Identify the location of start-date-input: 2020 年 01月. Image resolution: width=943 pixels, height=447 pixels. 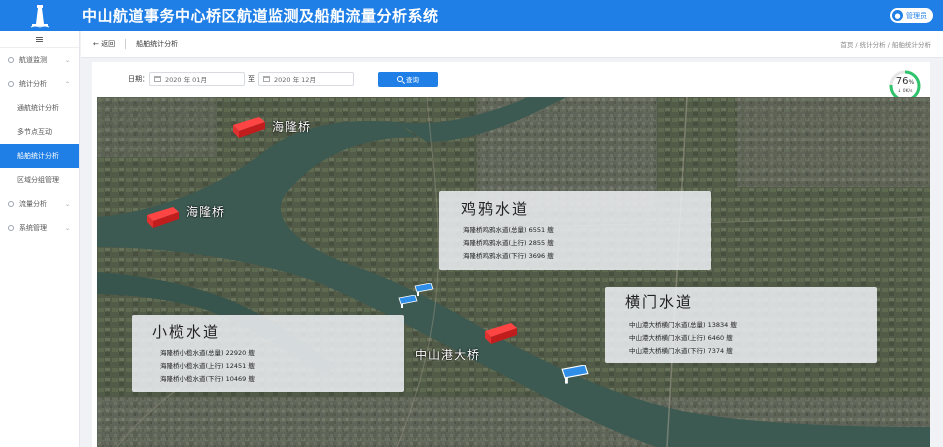
(197, 79).